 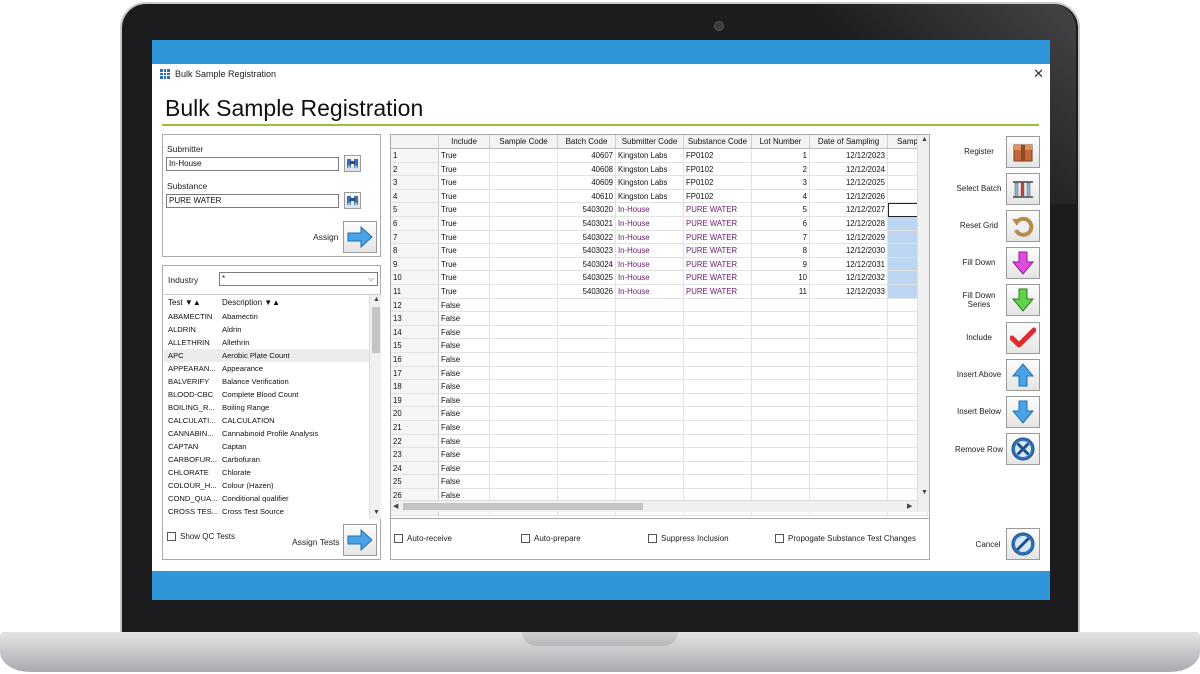 What do you see at coordinates (718, 142) in the screenshot?
I see `grid-column-header: Substance Code` at bounding box center [718, 142].